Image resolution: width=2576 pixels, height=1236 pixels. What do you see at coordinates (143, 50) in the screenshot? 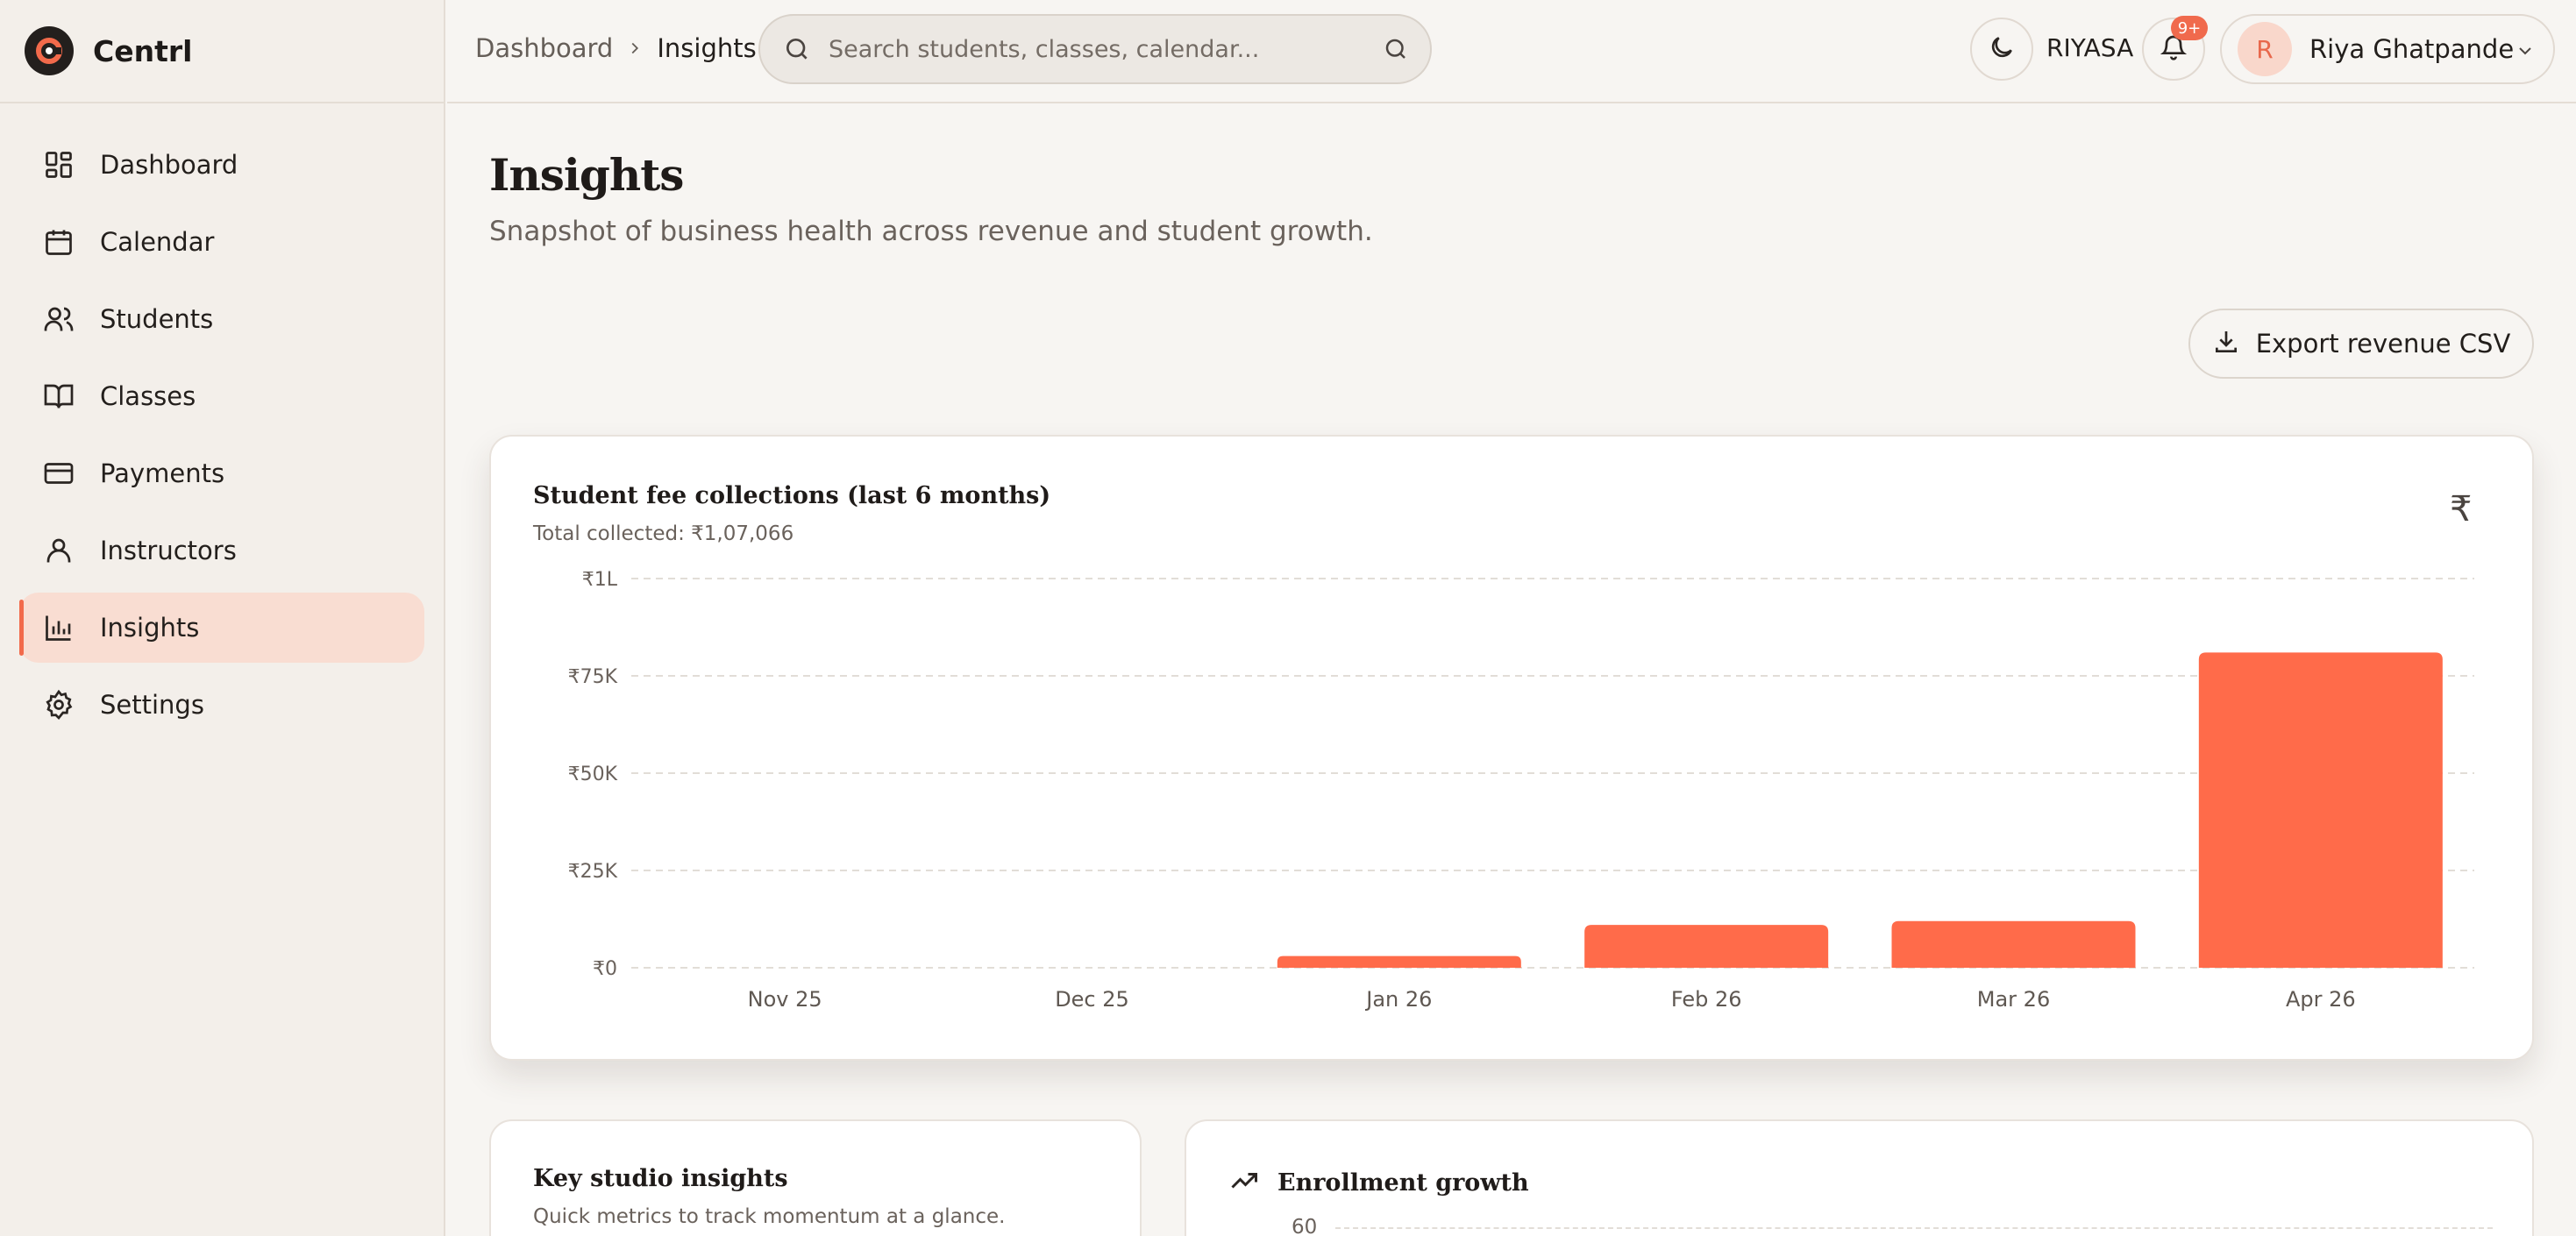
I see `brand-name: Centrl` at bounding box center [143, 50].